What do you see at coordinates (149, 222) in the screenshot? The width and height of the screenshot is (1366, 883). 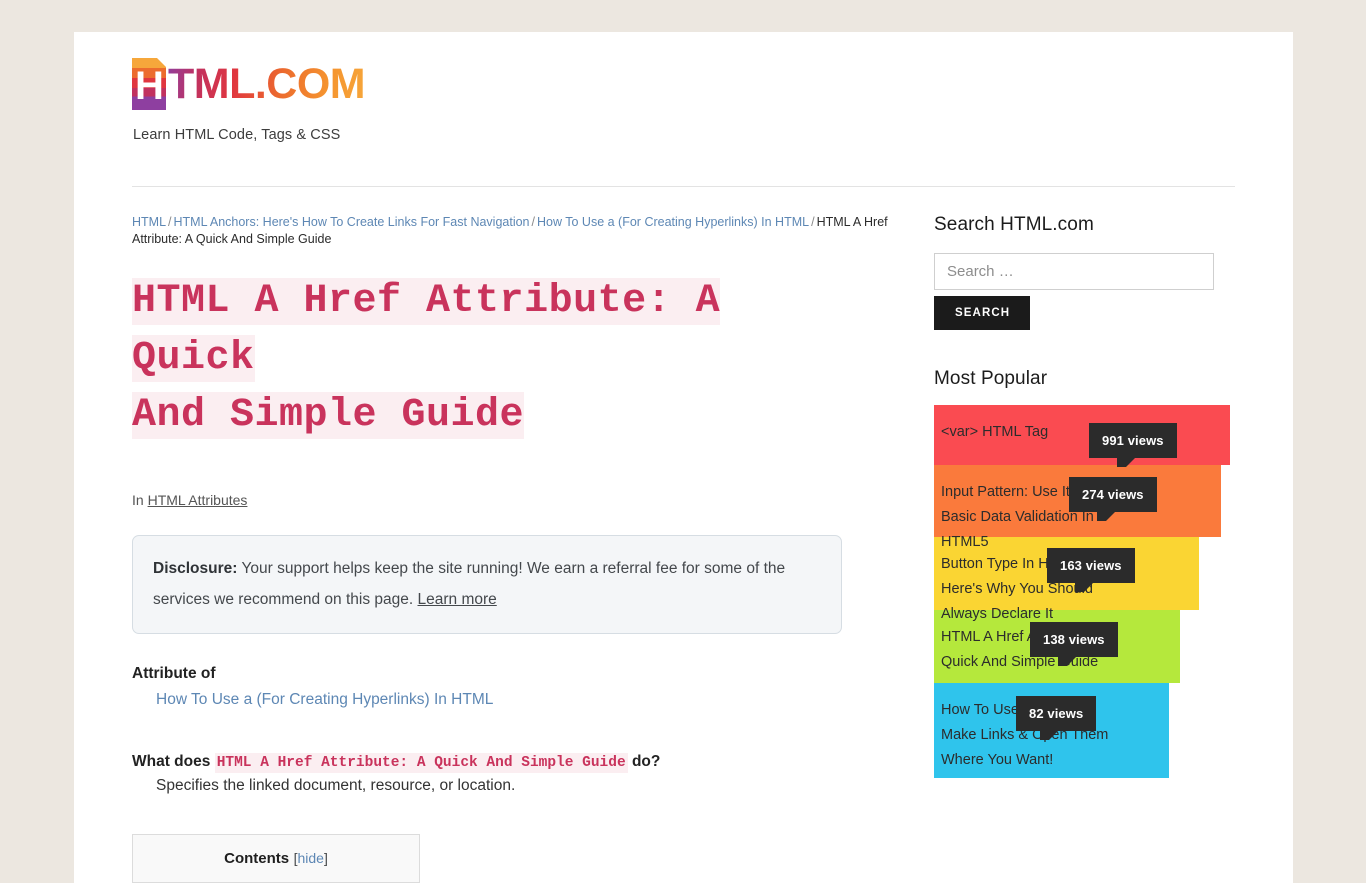 I see `breadcrumb-item-html: HTML` at bounding box center [149, 222].